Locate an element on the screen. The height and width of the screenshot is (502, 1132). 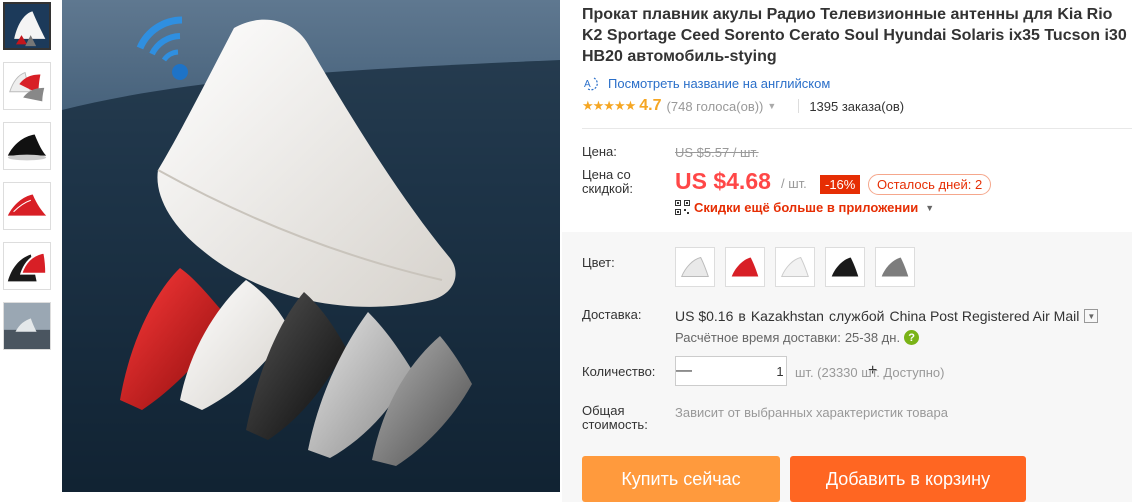
shipping-cost: US $0.16 is located at coordinates (704, 316).